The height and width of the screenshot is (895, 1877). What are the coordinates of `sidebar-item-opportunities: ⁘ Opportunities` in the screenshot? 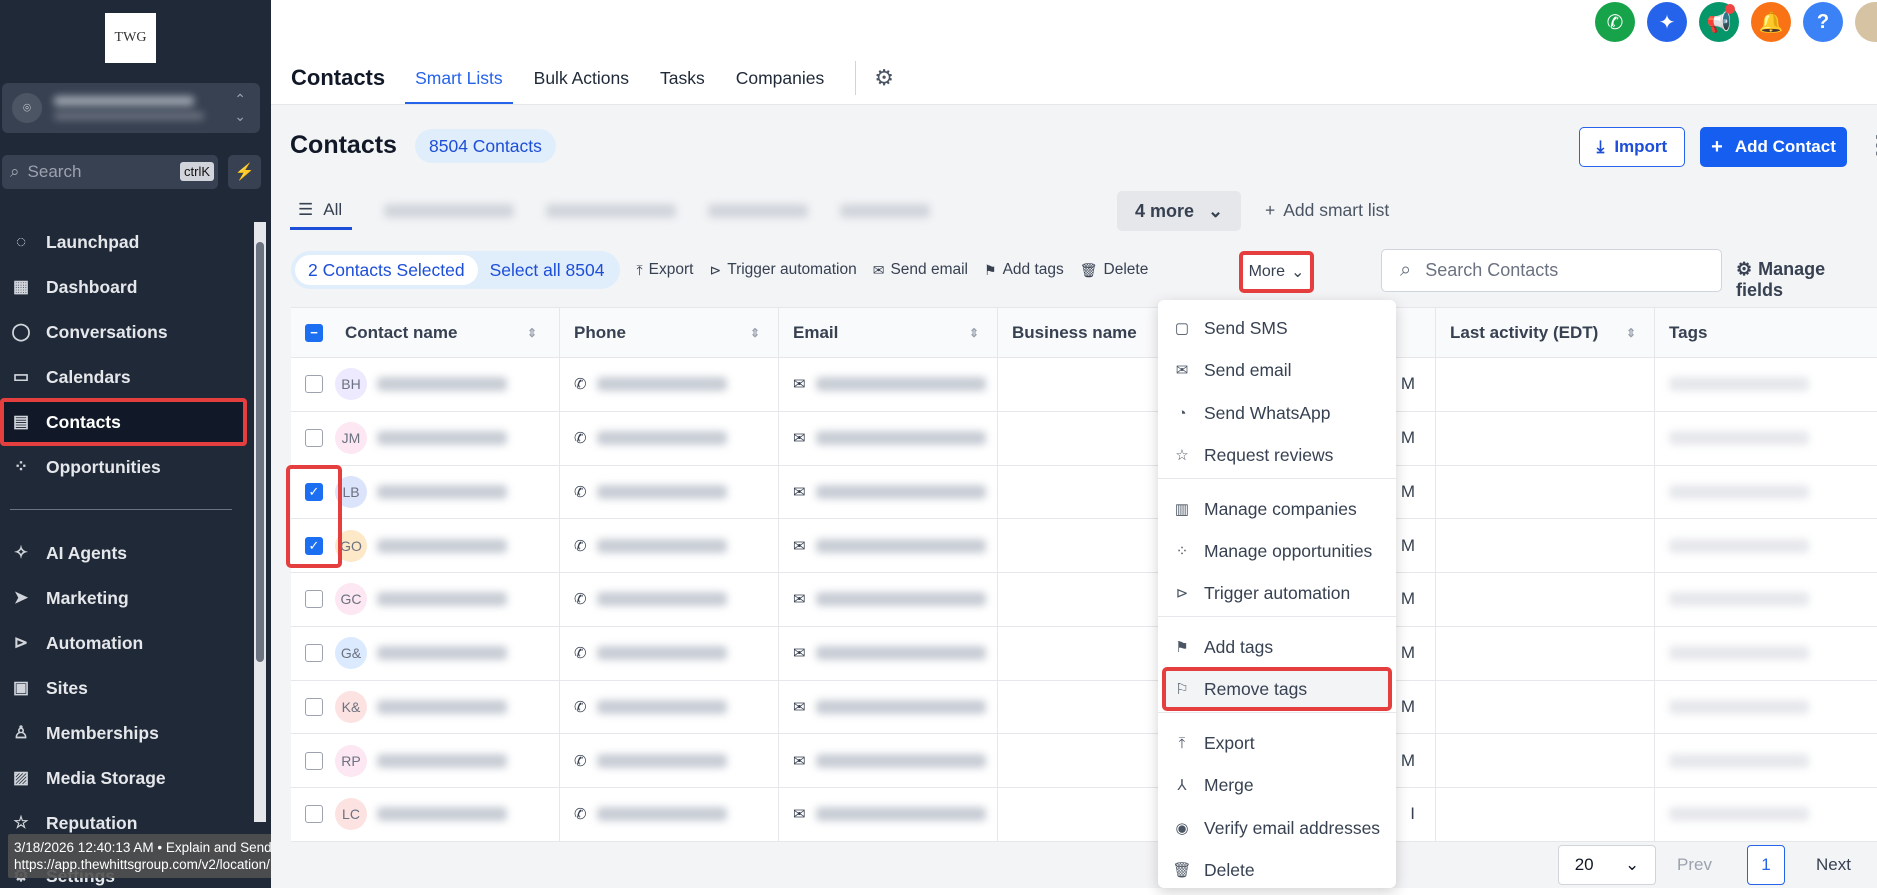 It's located at (85, 467).